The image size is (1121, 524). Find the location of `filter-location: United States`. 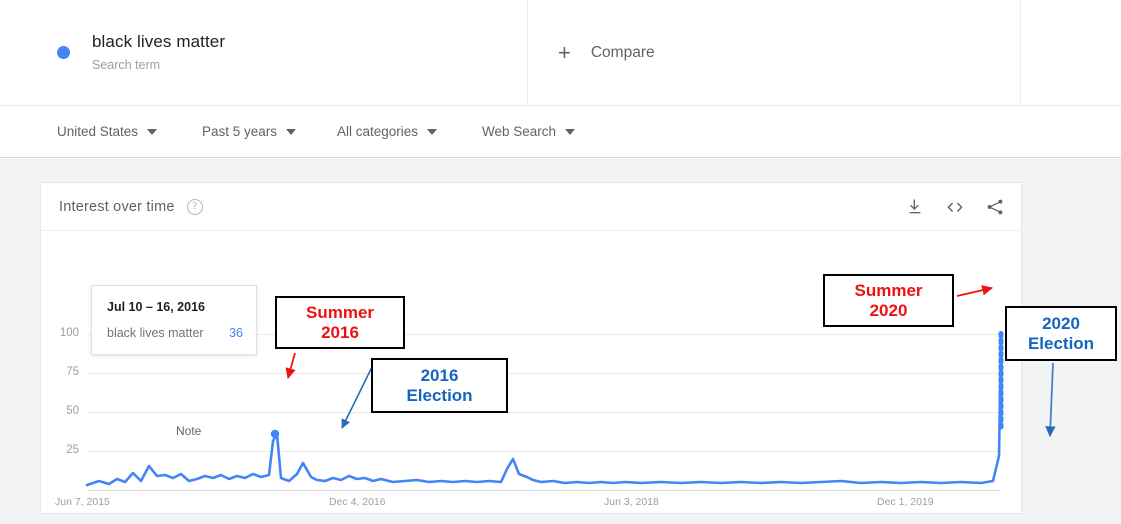

filter-location: United States is located at coordinates (107, 131).